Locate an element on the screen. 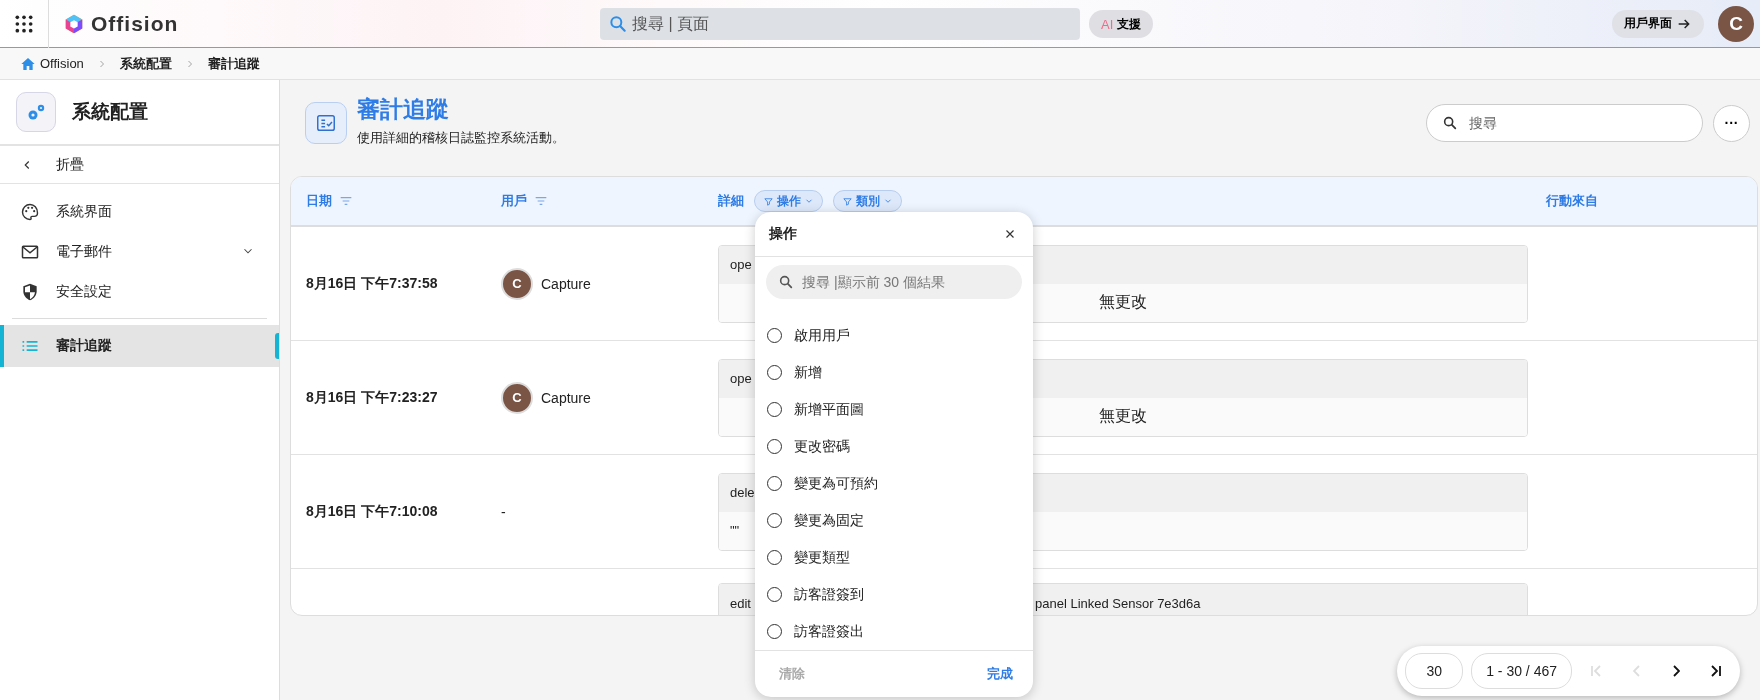  sidebar-item: 審計追蹤 is located at coordinates (139, 346).